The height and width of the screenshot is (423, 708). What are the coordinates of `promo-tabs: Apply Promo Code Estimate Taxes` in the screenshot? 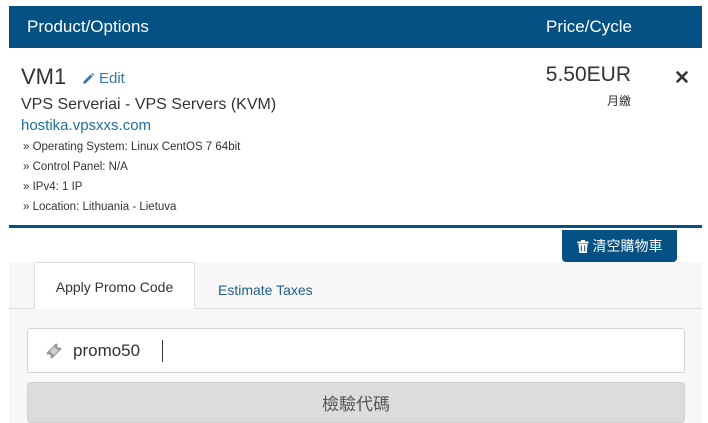 It's located at (355, 286).